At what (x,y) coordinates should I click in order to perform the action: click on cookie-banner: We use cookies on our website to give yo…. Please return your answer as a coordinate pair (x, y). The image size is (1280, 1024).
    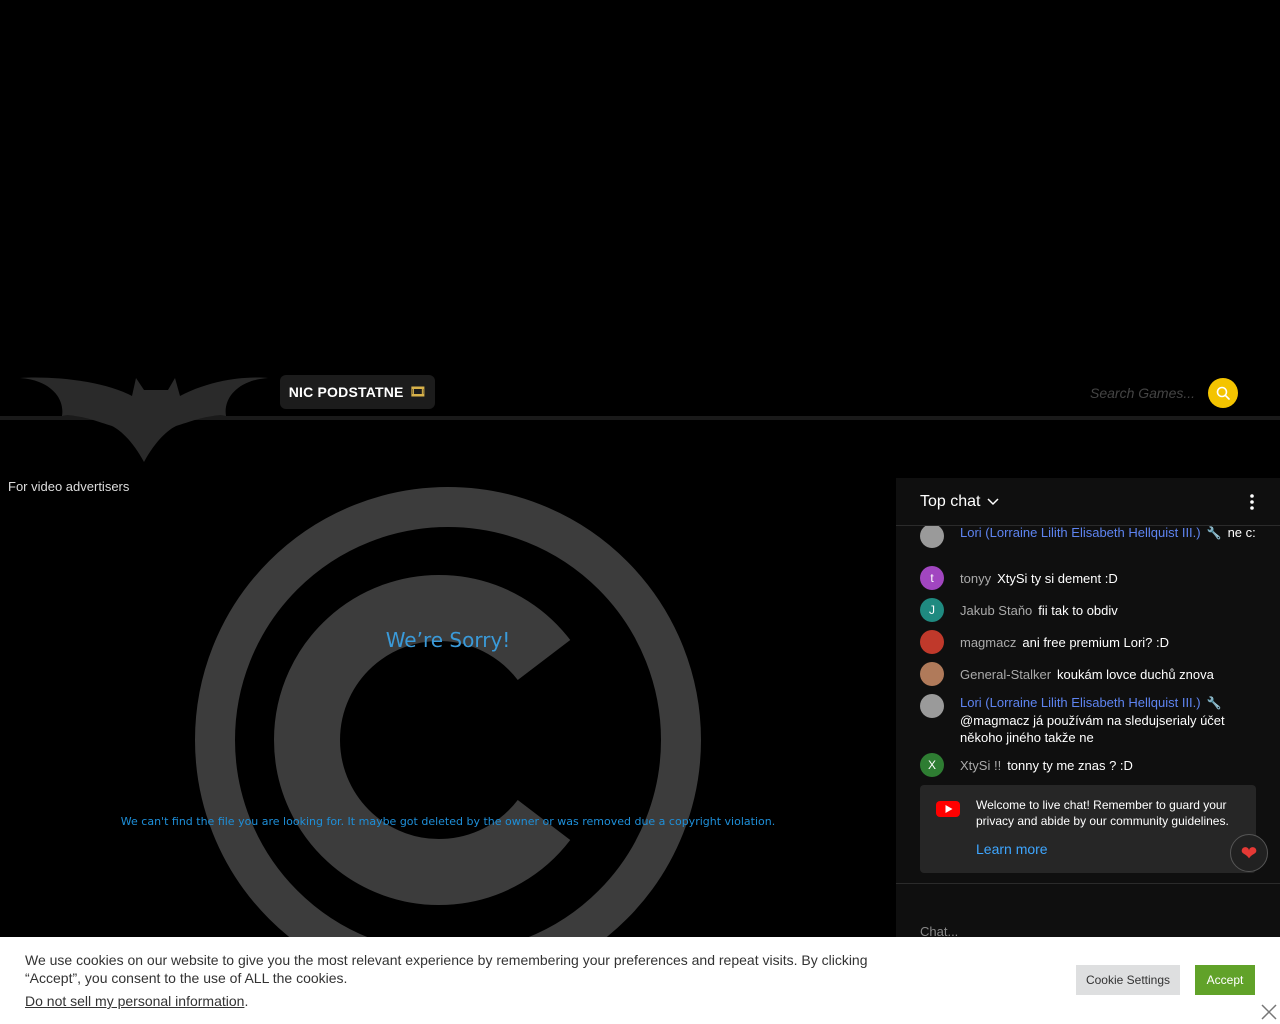
    Looking at the image, I should click on (640, 980).